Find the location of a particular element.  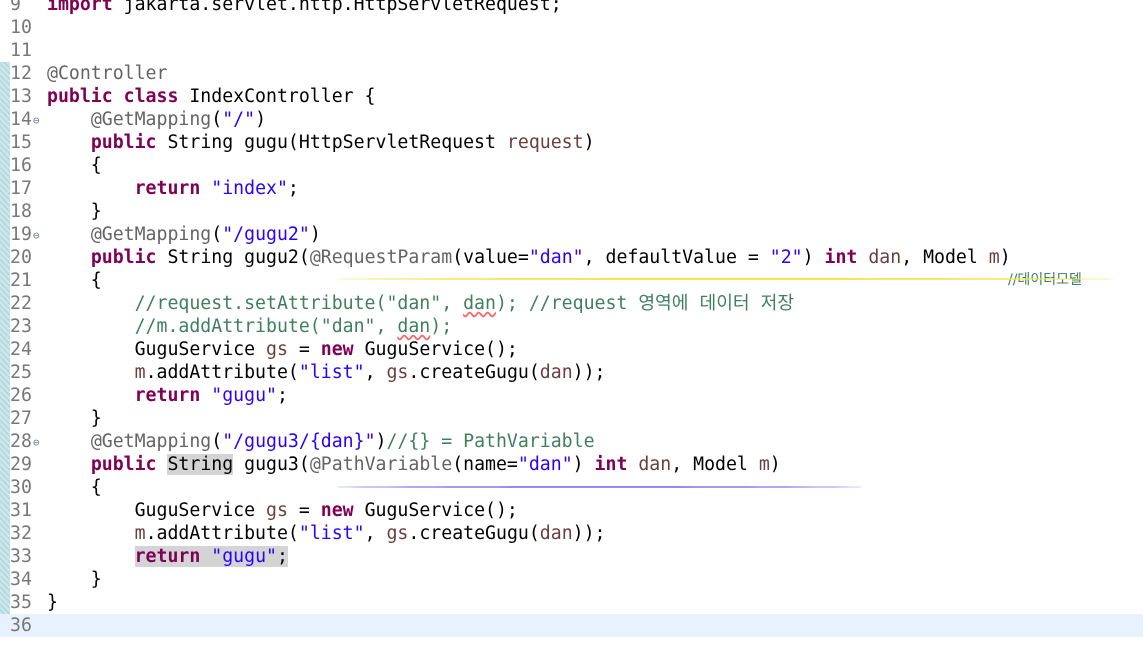

line-gutter: 36 is located at coordinates (23, 625).